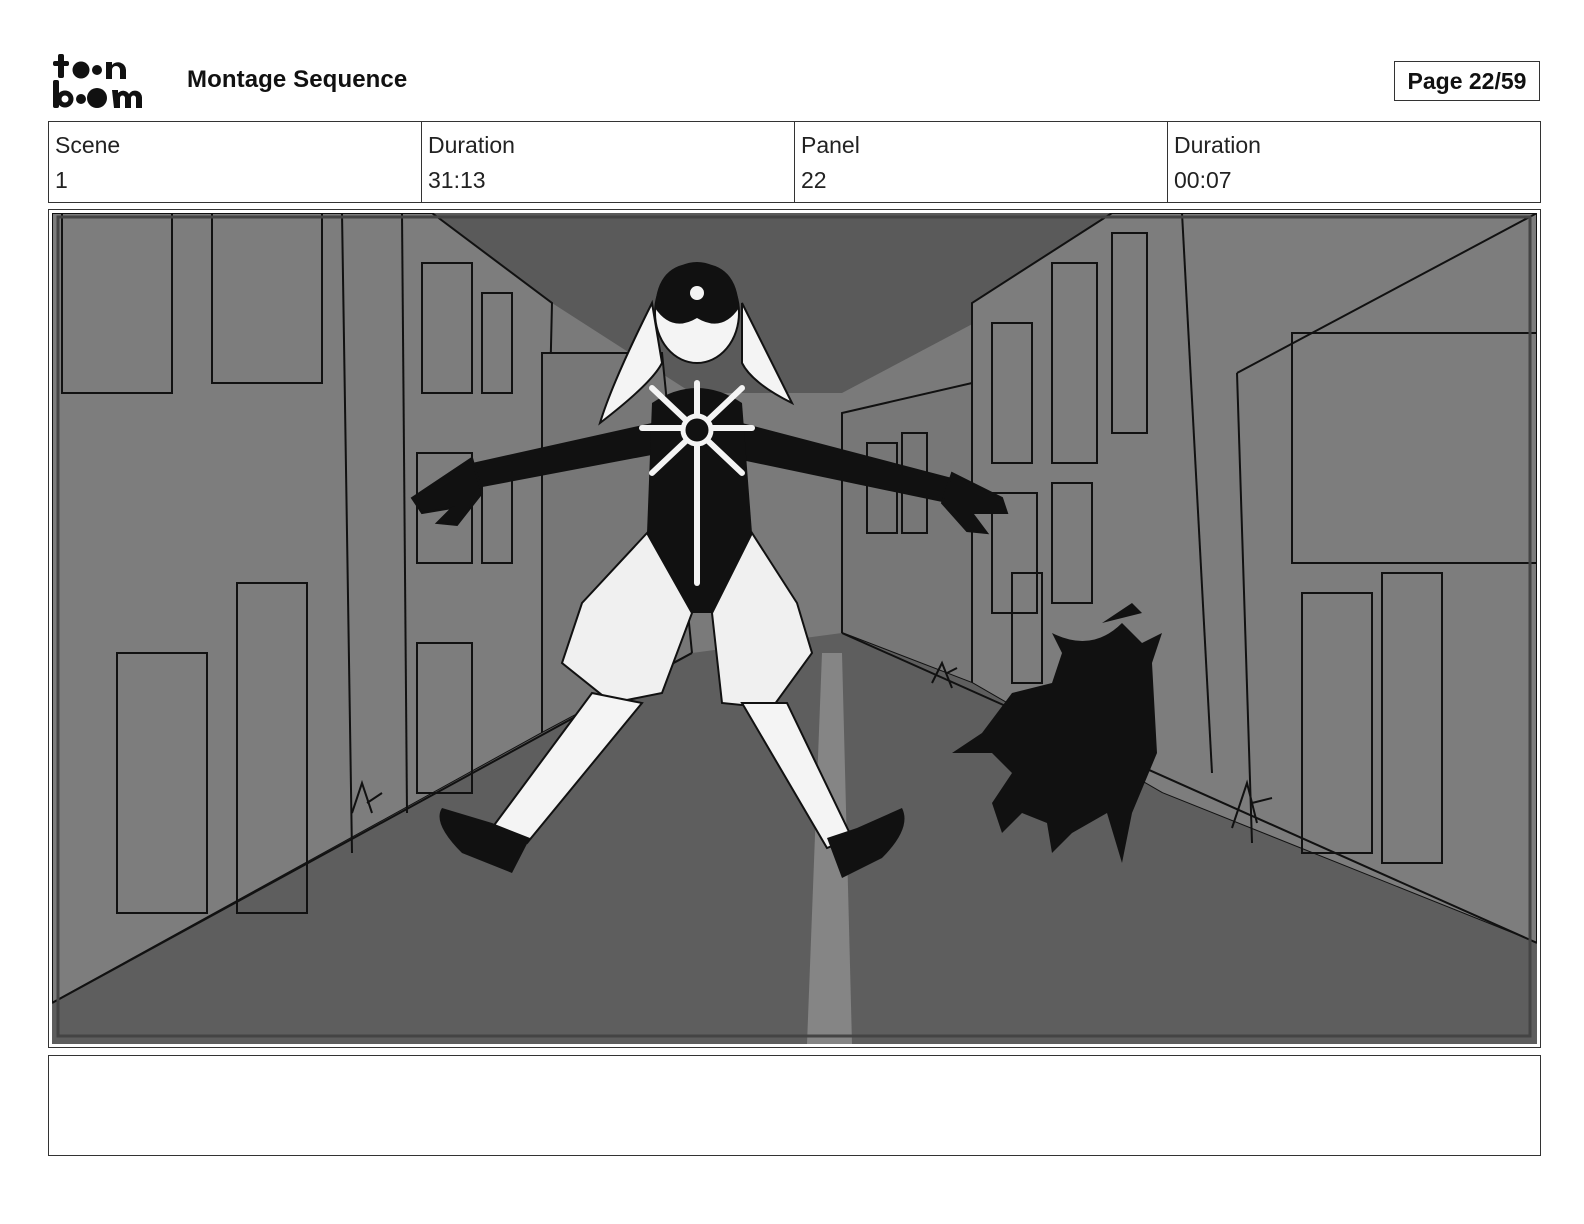 The image size is (1584, 1224). What do you see at coordinates (471, 145) in the screenshot?
I see `scene-duration-label: Duration` at bounding box center [471, 145].